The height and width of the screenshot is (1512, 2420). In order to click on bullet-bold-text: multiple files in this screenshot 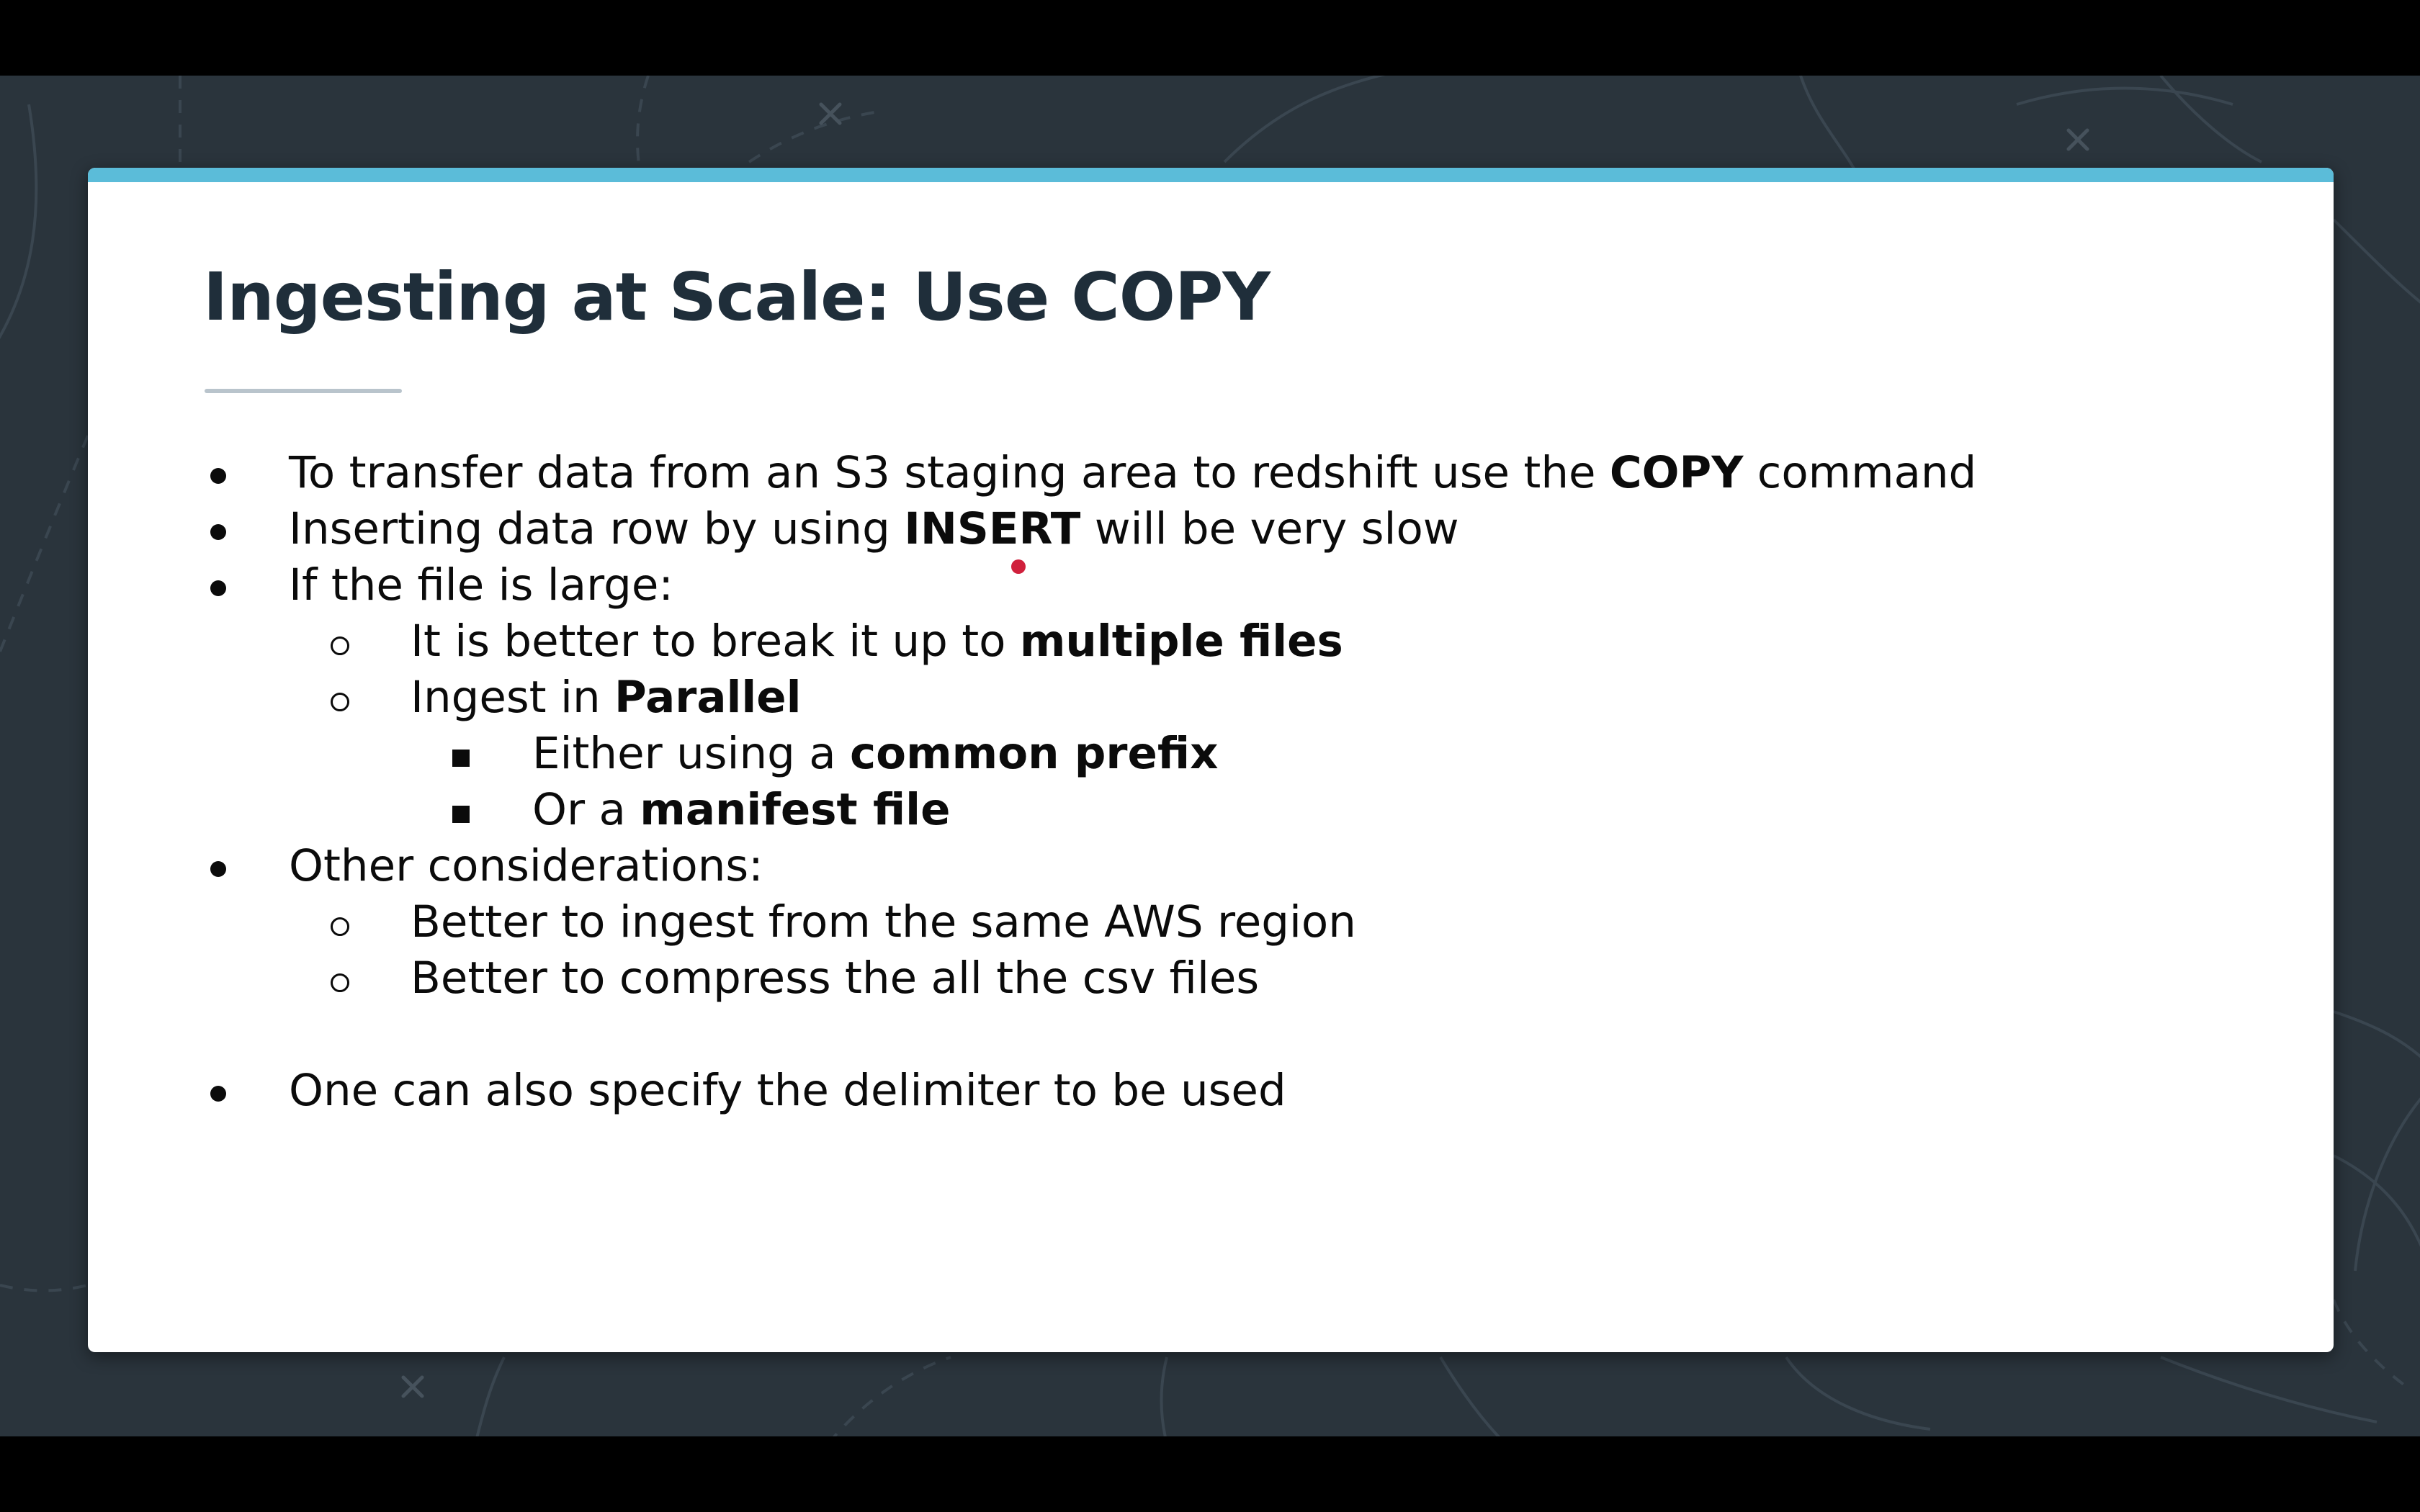, I will do `click(1181, 641)`.